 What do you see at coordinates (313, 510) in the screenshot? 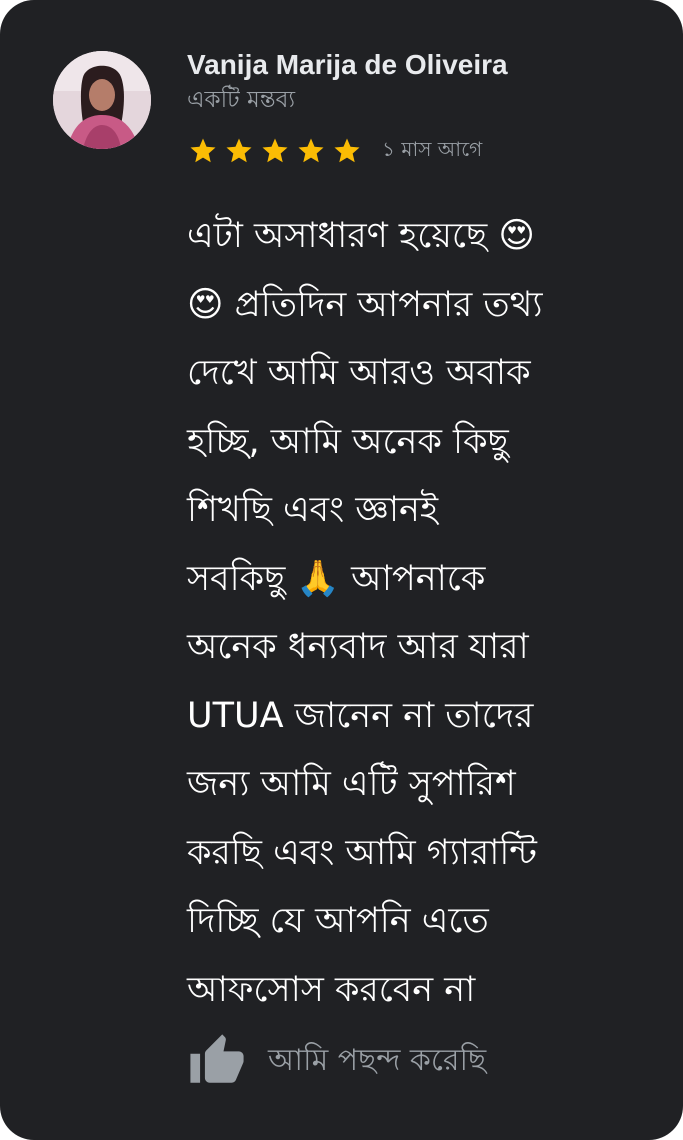
I see `review-text-line: শিখছি এবং জ্ঞানই` at bounding box center [313, 510].